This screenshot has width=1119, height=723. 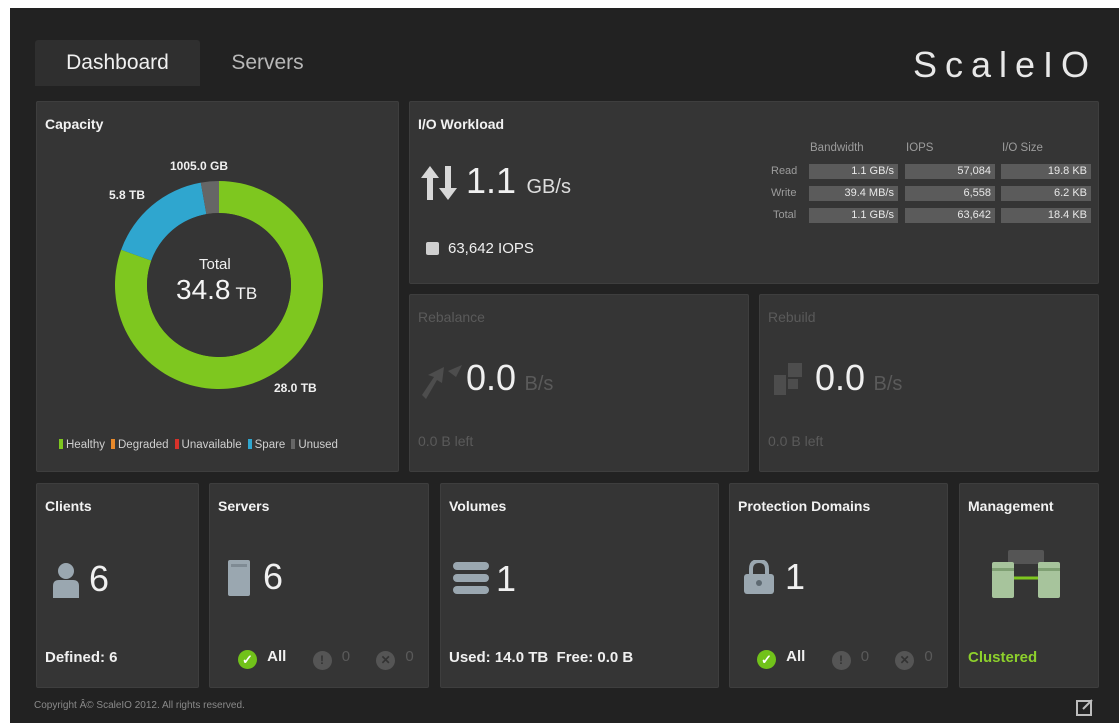 What do you see at coordinates (1026, 574) in the screenshot?
I see `cluster-icon` at bounding box center [1026, 574].